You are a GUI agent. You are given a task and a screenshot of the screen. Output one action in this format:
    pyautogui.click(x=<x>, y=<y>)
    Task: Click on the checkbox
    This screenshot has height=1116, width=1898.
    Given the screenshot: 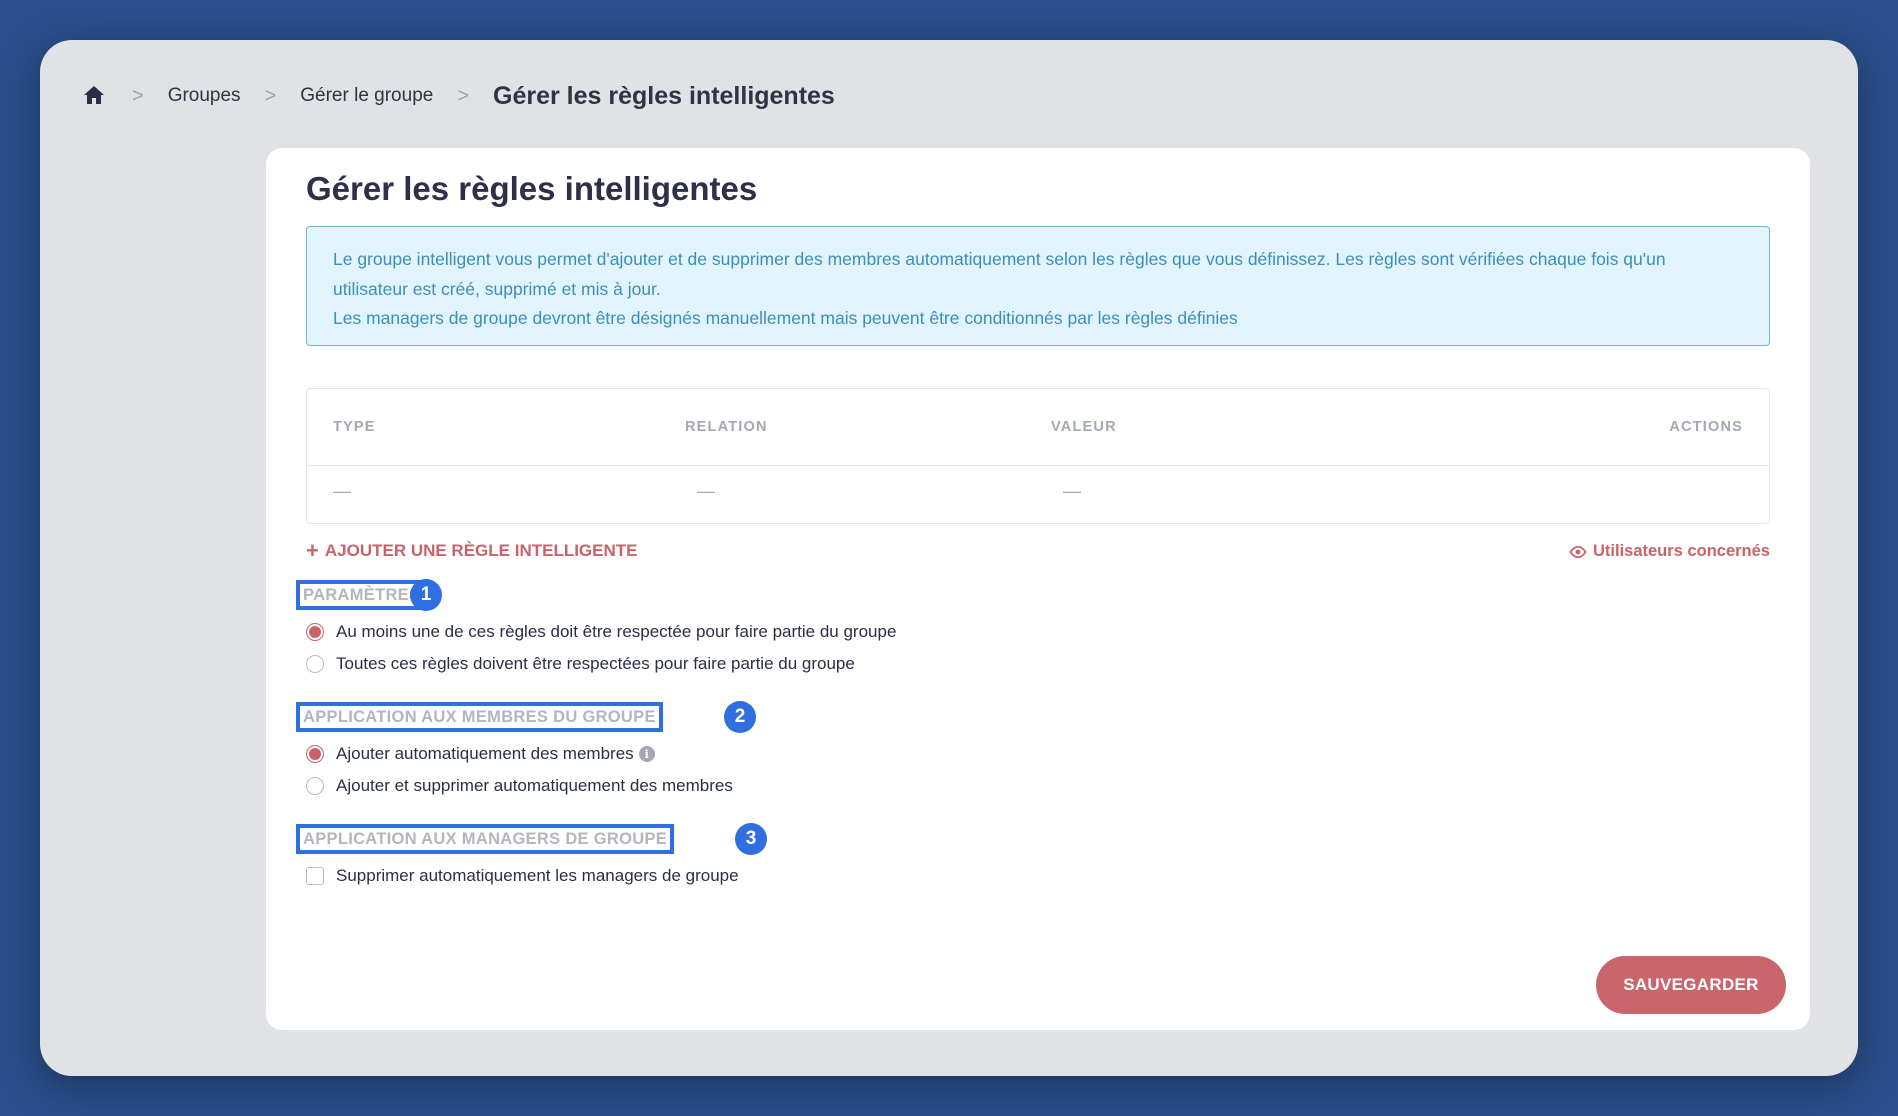 What is the action you would take?
    pyautogui.click(x=315, y=876)
    